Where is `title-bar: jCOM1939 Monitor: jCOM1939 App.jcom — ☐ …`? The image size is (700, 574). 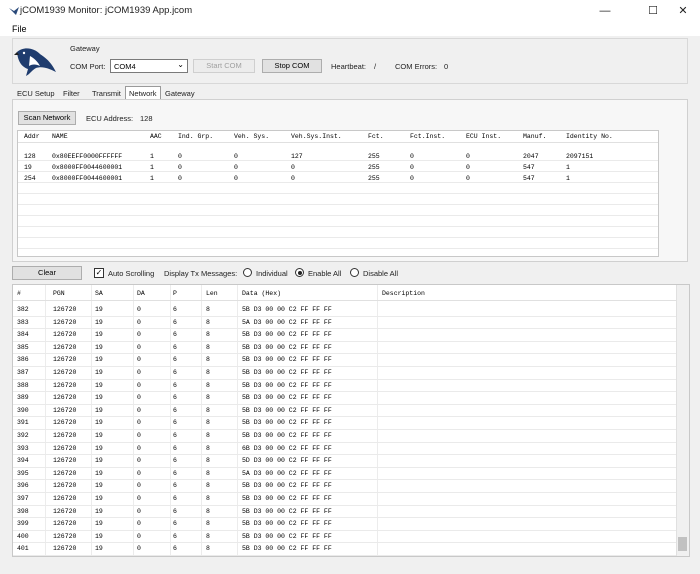 title-bar: jCOM1939 Monitor: jCOM1939 App.jcom — ☐ … is located at coordinates (350, 11).